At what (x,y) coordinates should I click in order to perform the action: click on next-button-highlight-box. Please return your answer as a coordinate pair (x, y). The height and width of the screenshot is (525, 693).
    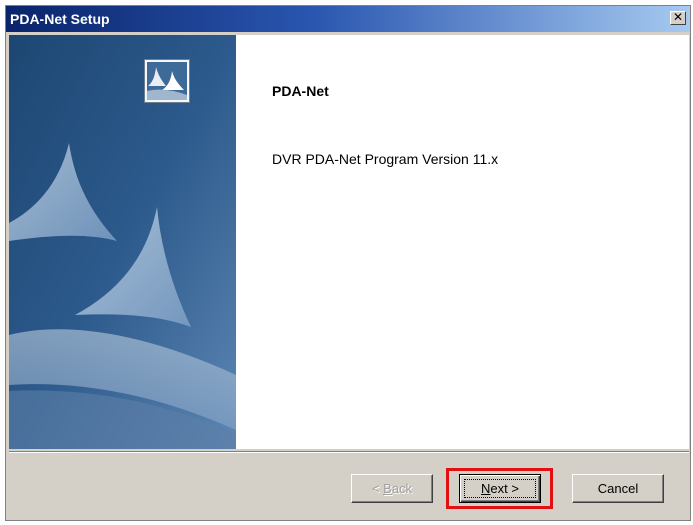
    Looking at the image, I should click on (499, 488).